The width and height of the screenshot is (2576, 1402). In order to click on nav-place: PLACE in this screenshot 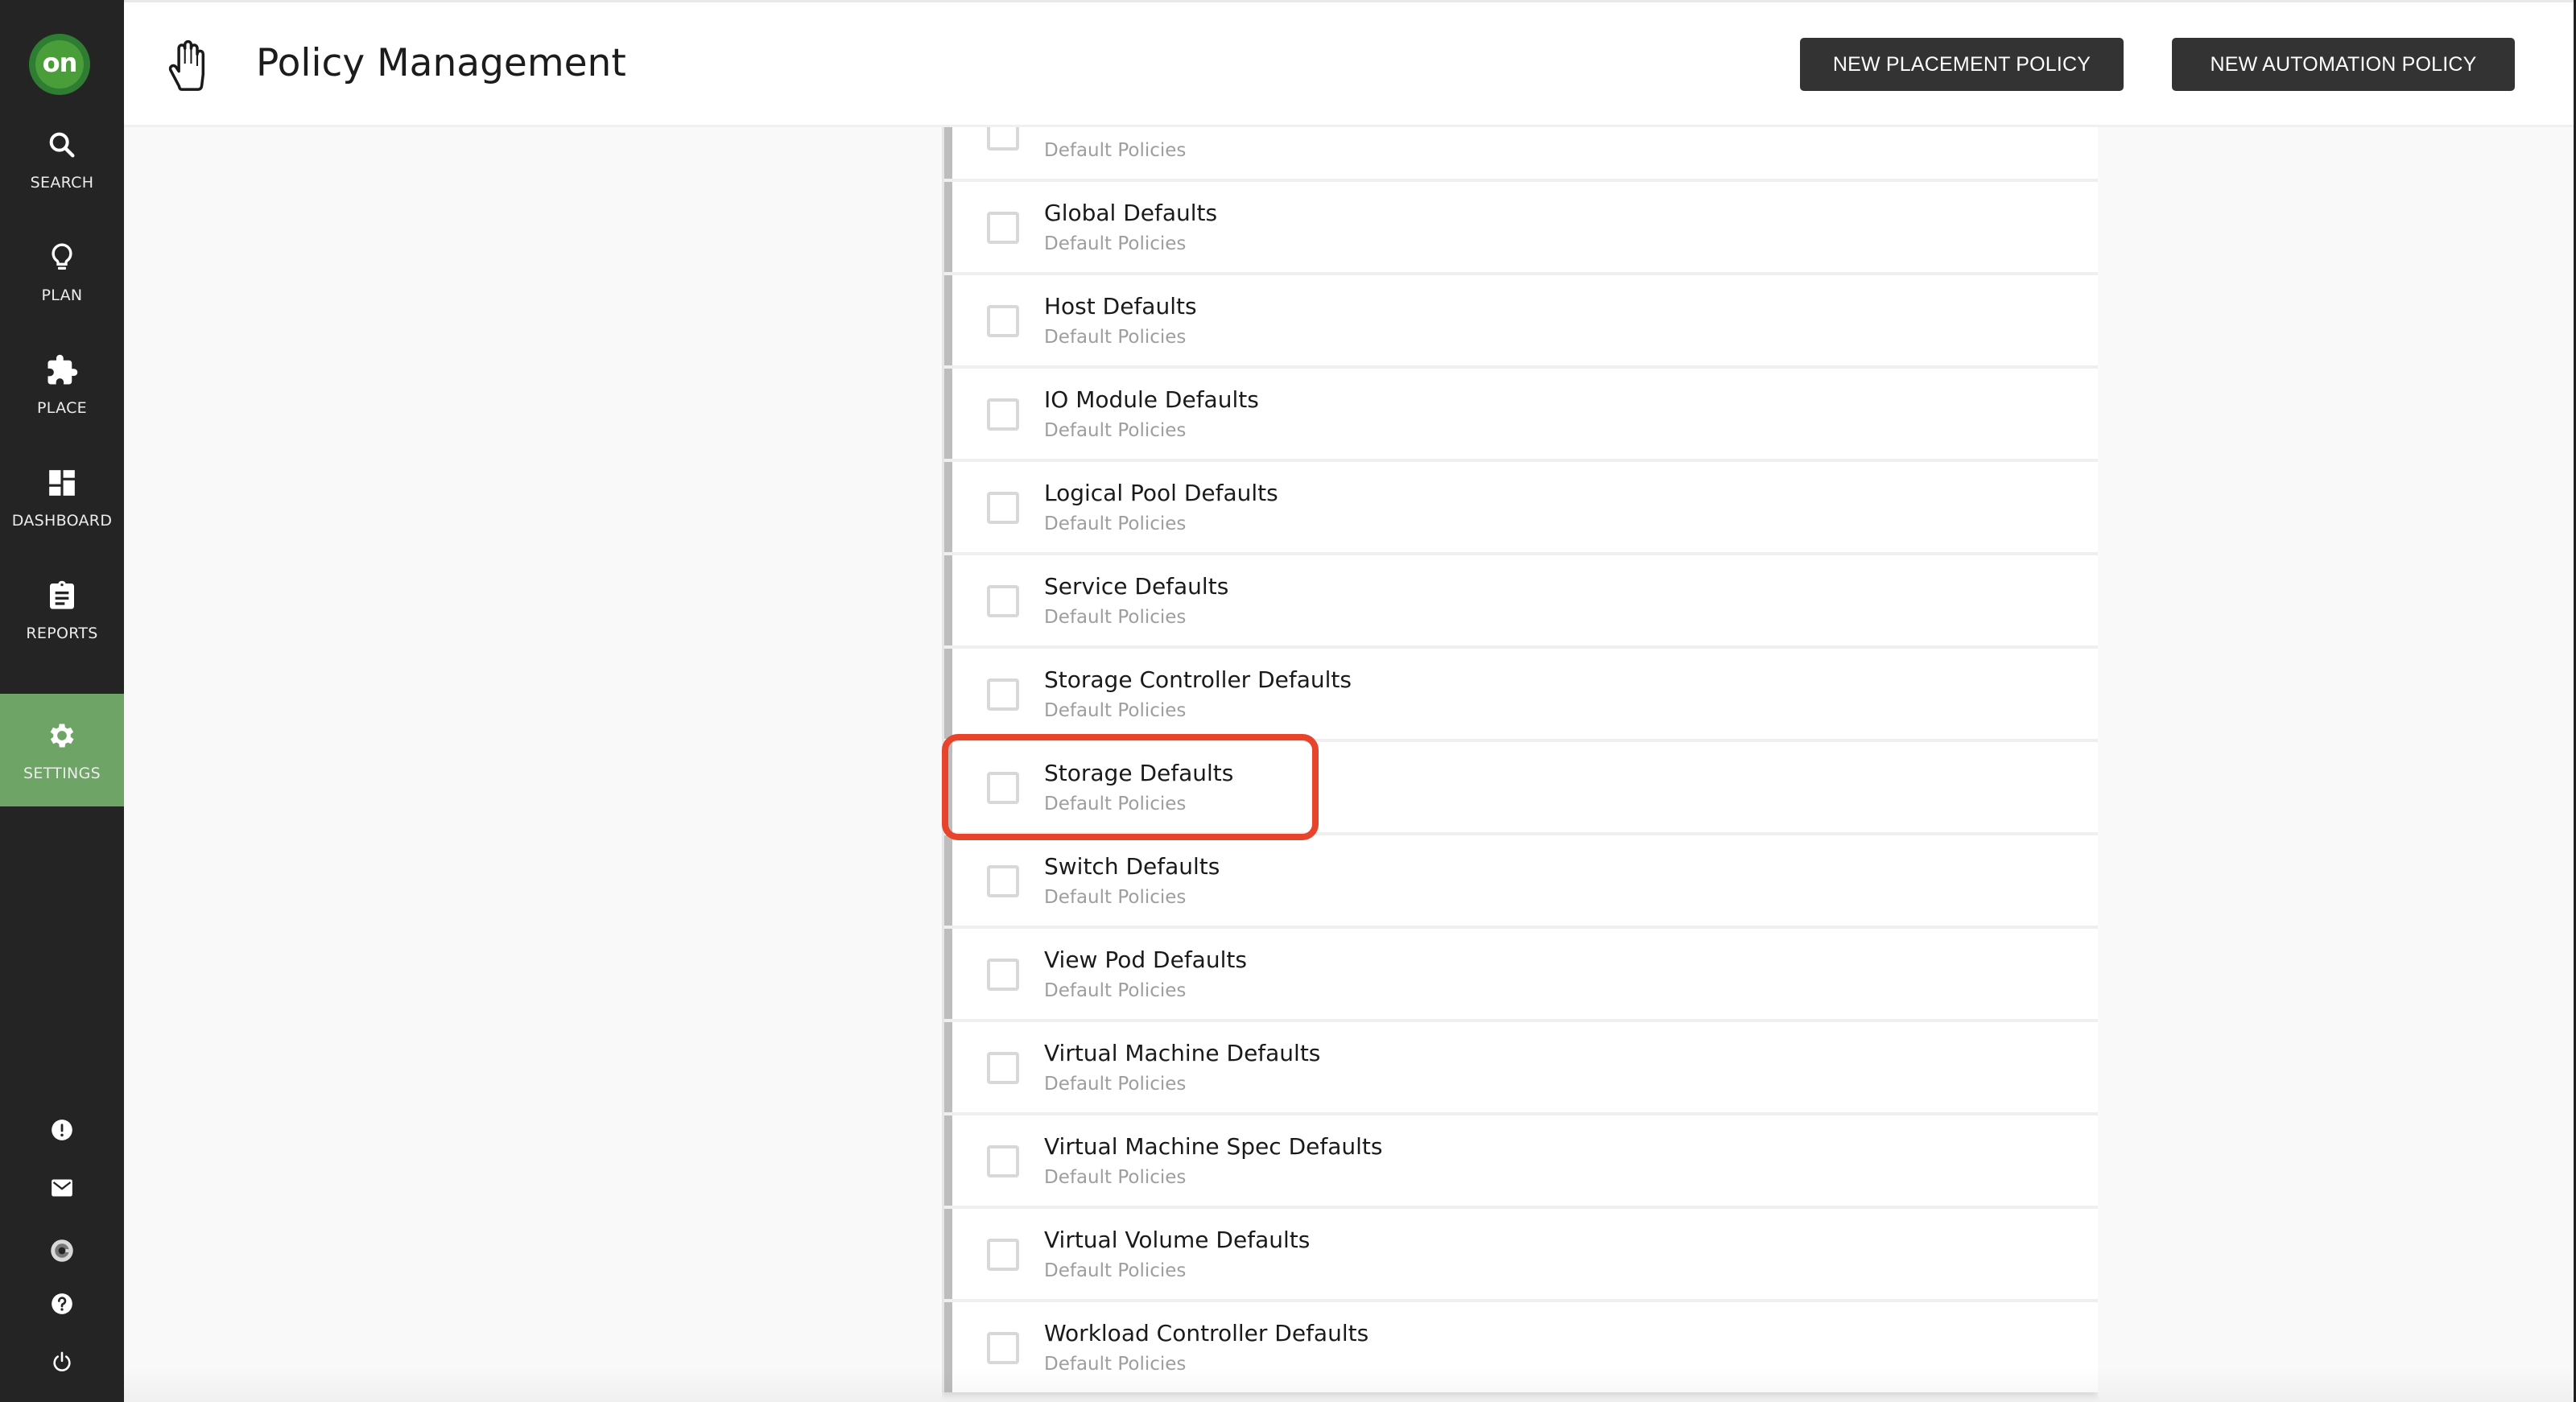, I will do `click(62, 384)`.